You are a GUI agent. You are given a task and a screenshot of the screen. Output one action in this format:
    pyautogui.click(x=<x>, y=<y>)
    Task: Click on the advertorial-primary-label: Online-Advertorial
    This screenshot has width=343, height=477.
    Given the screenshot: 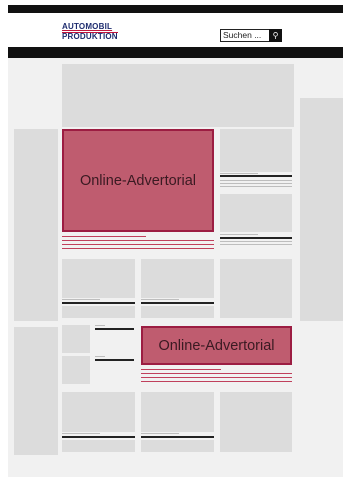 What is the action you would take?
    pyautogui.click(x=138, y=180)
    